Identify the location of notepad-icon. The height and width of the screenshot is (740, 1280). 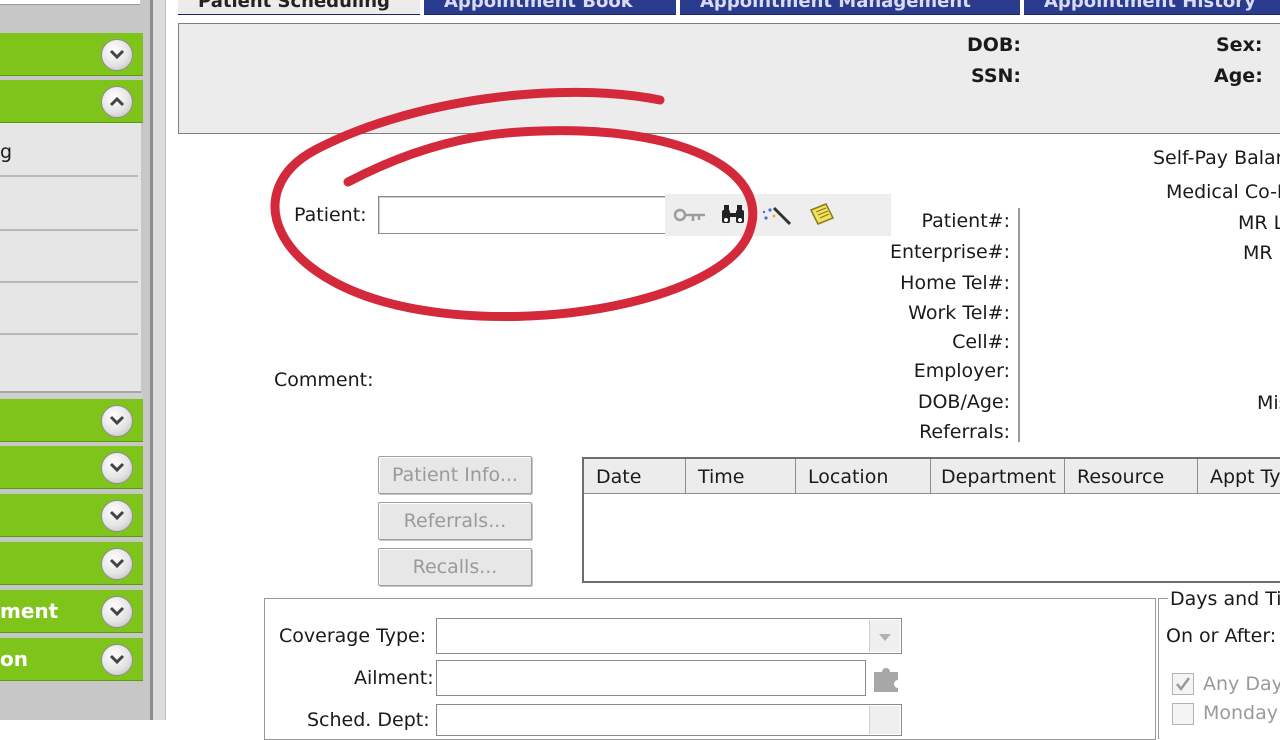
(822, 215).